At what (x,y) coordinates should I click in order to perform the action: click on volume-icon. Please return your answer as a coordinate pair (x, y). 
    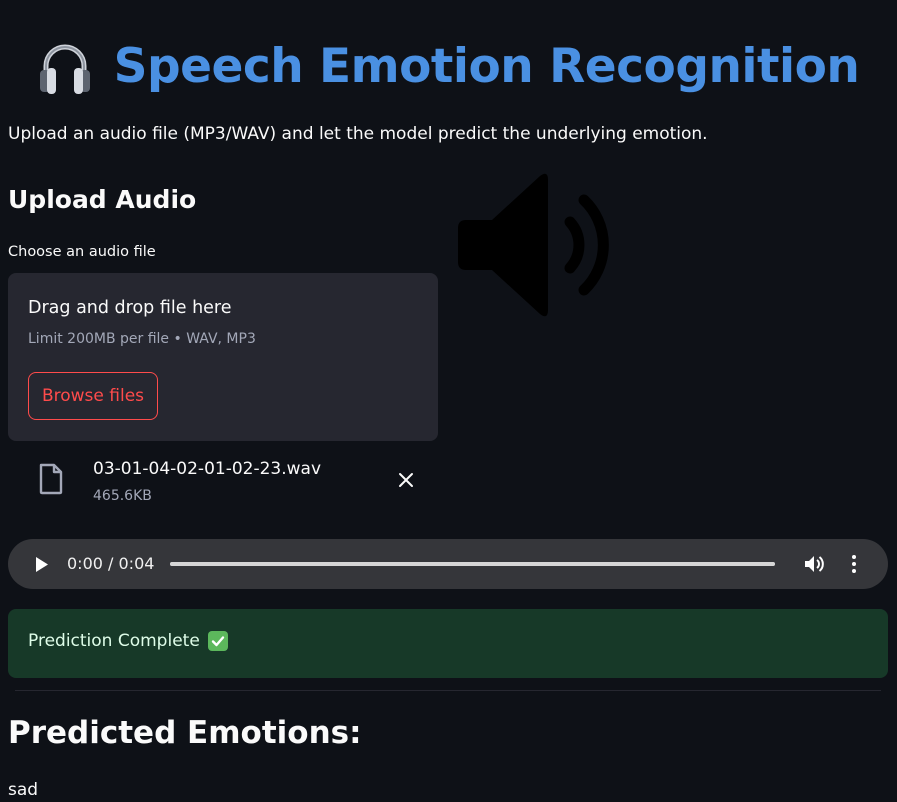
    Looking at the image, I should click on (815, 564).